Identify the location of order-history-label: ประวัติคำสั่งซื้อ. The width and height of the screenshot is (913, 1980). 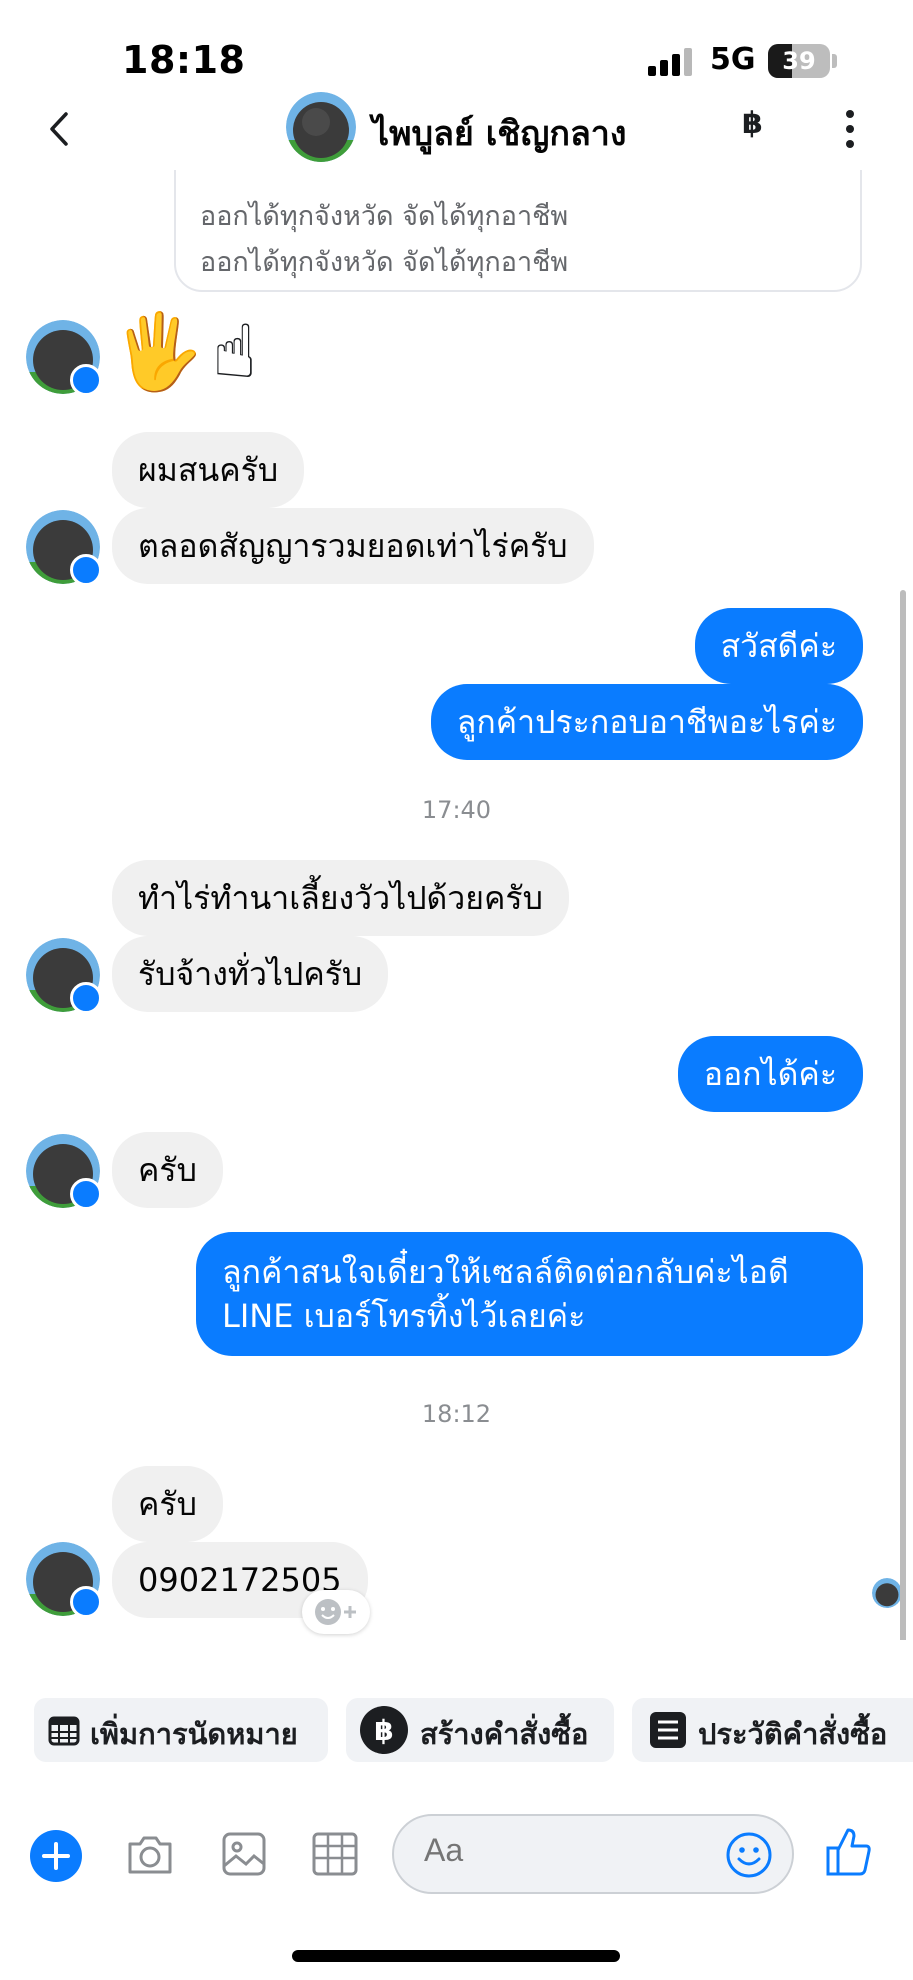
(793, 1734).